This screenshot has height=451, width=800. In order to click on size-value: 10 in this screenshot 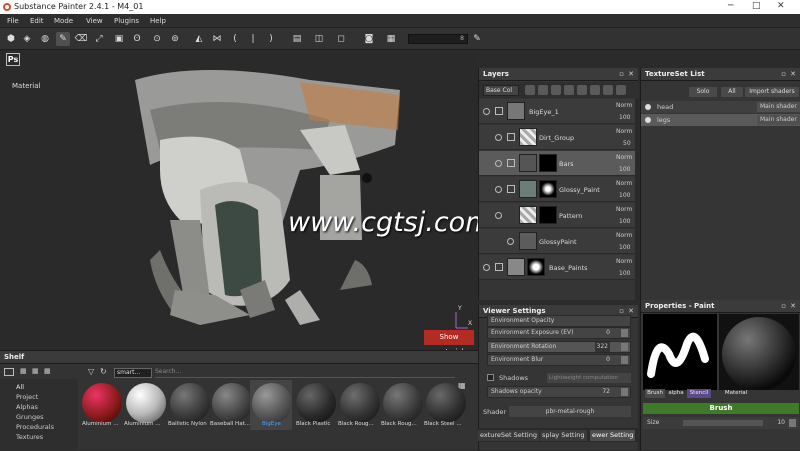, I will do `click(781, 423)`.